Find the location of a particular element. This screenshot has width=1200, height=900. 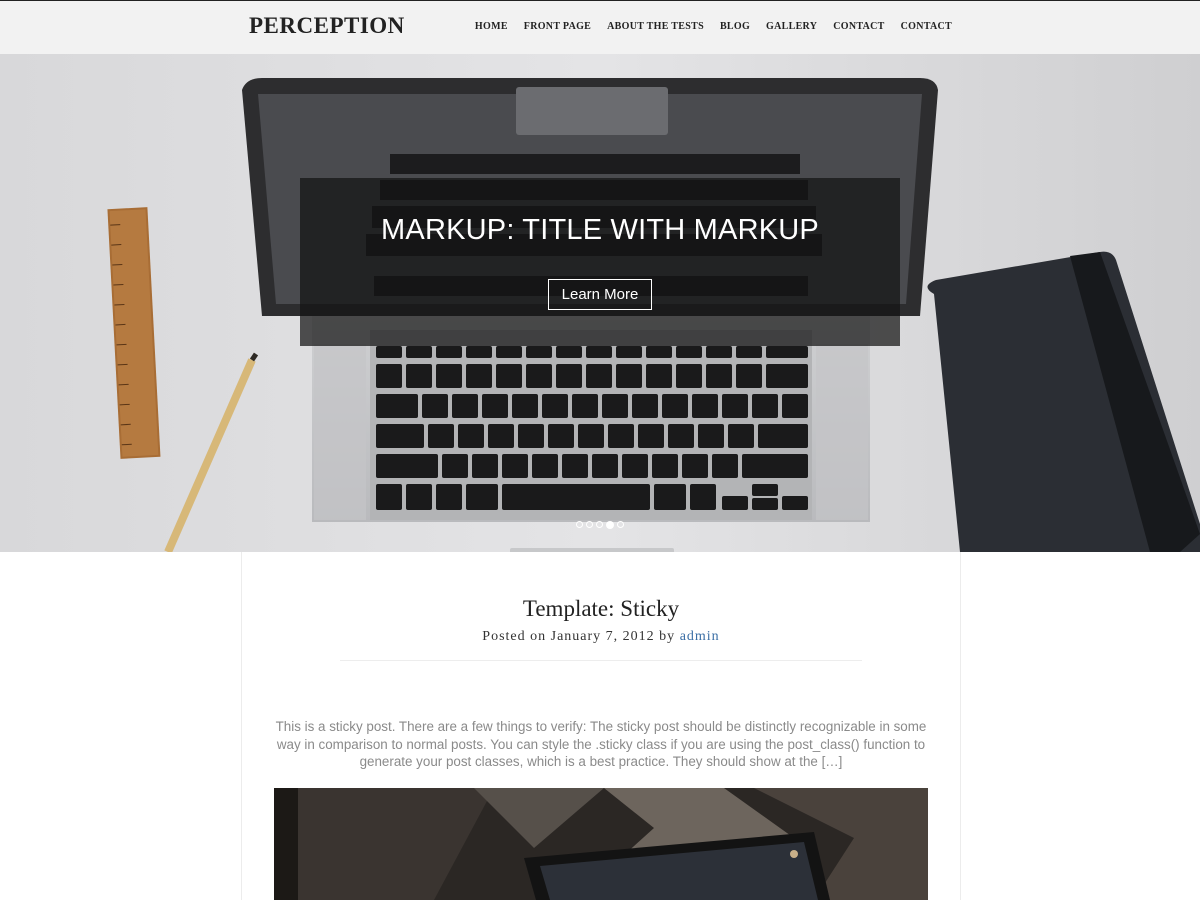

learn-more-button: Learn More is located at coordinates (600, 294).